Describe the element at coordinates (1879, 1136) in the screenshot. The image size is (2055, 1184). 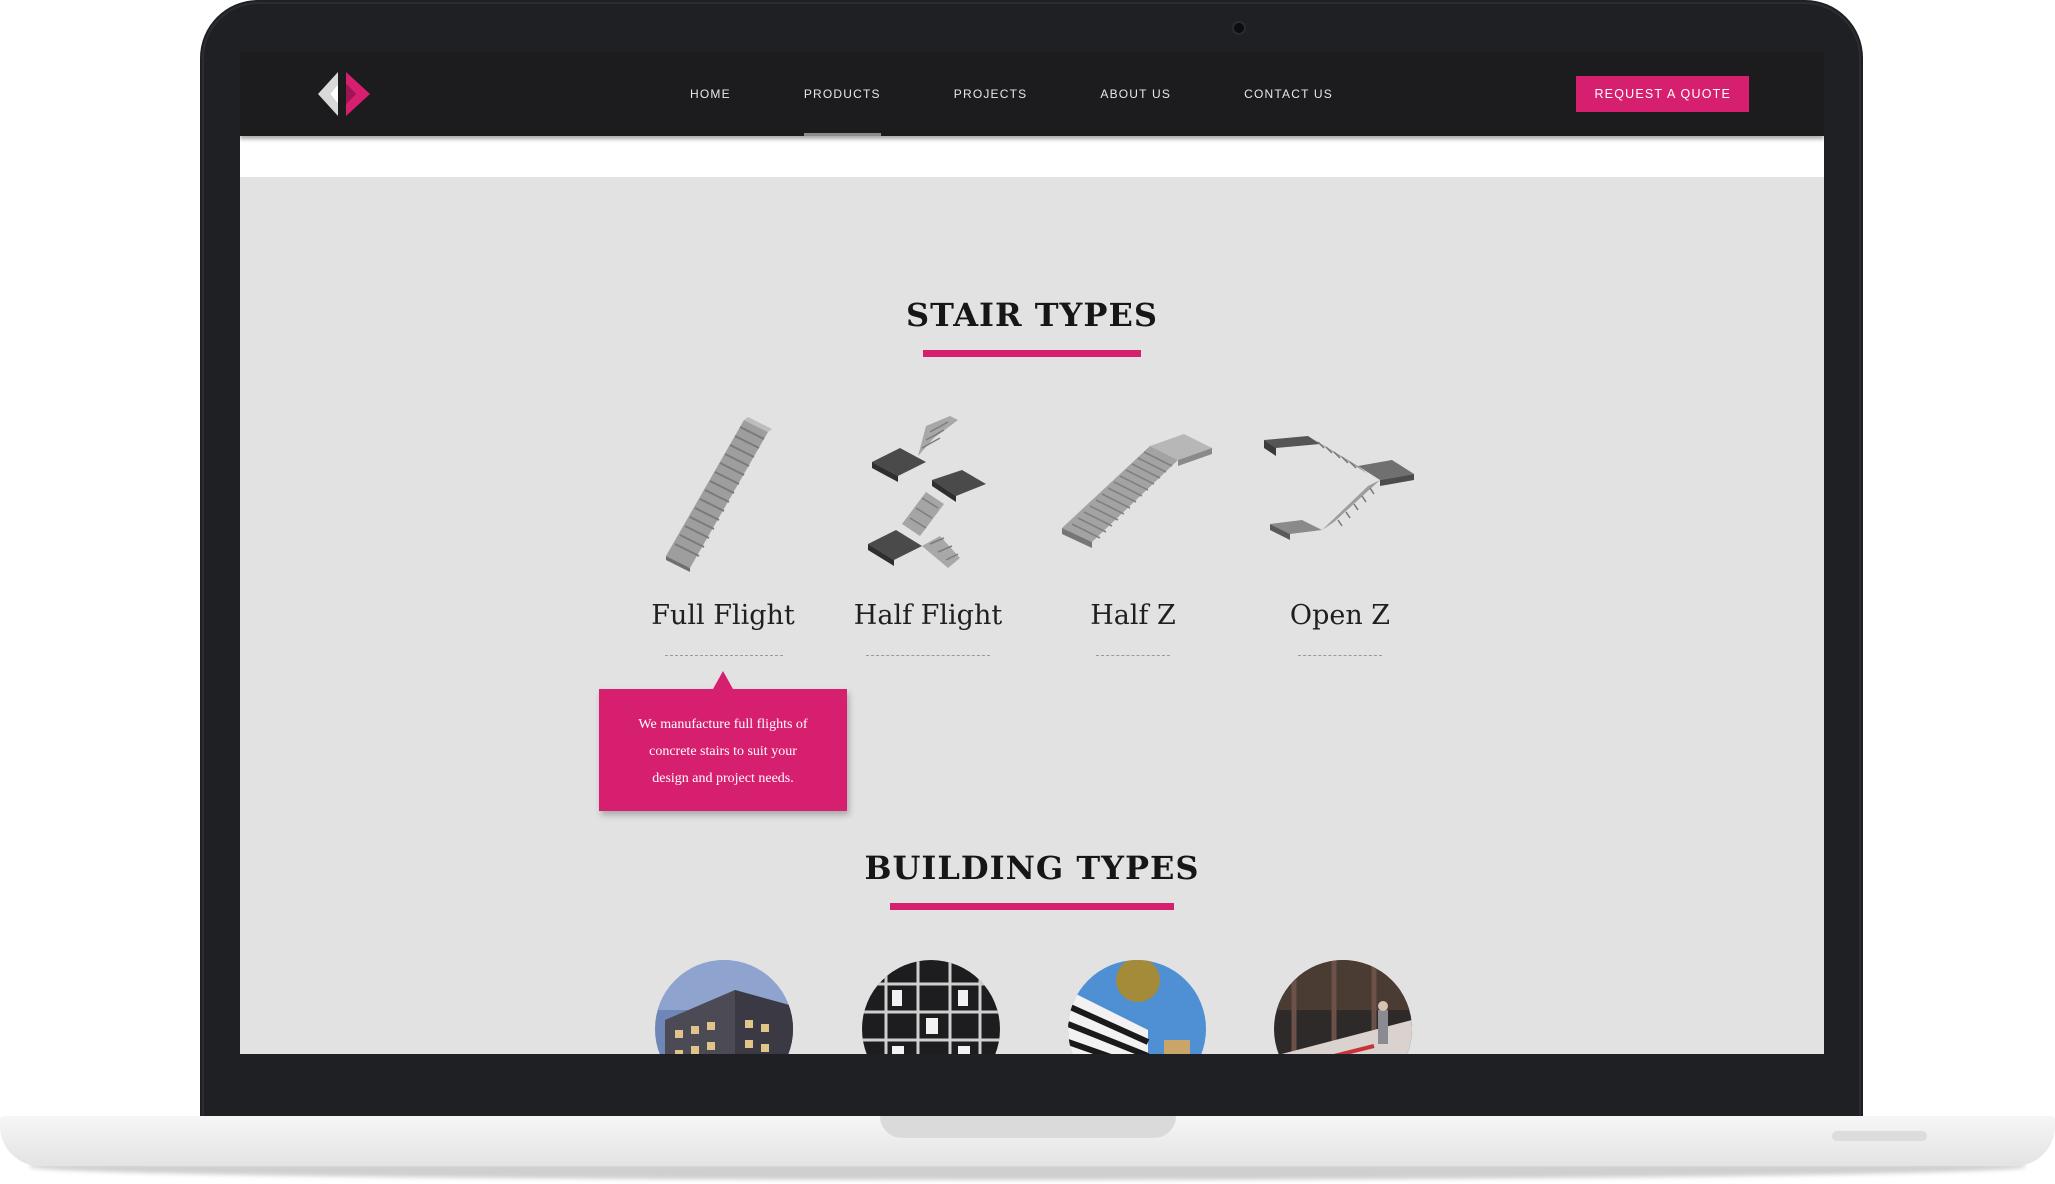
I see `laptop-slot` at that location.